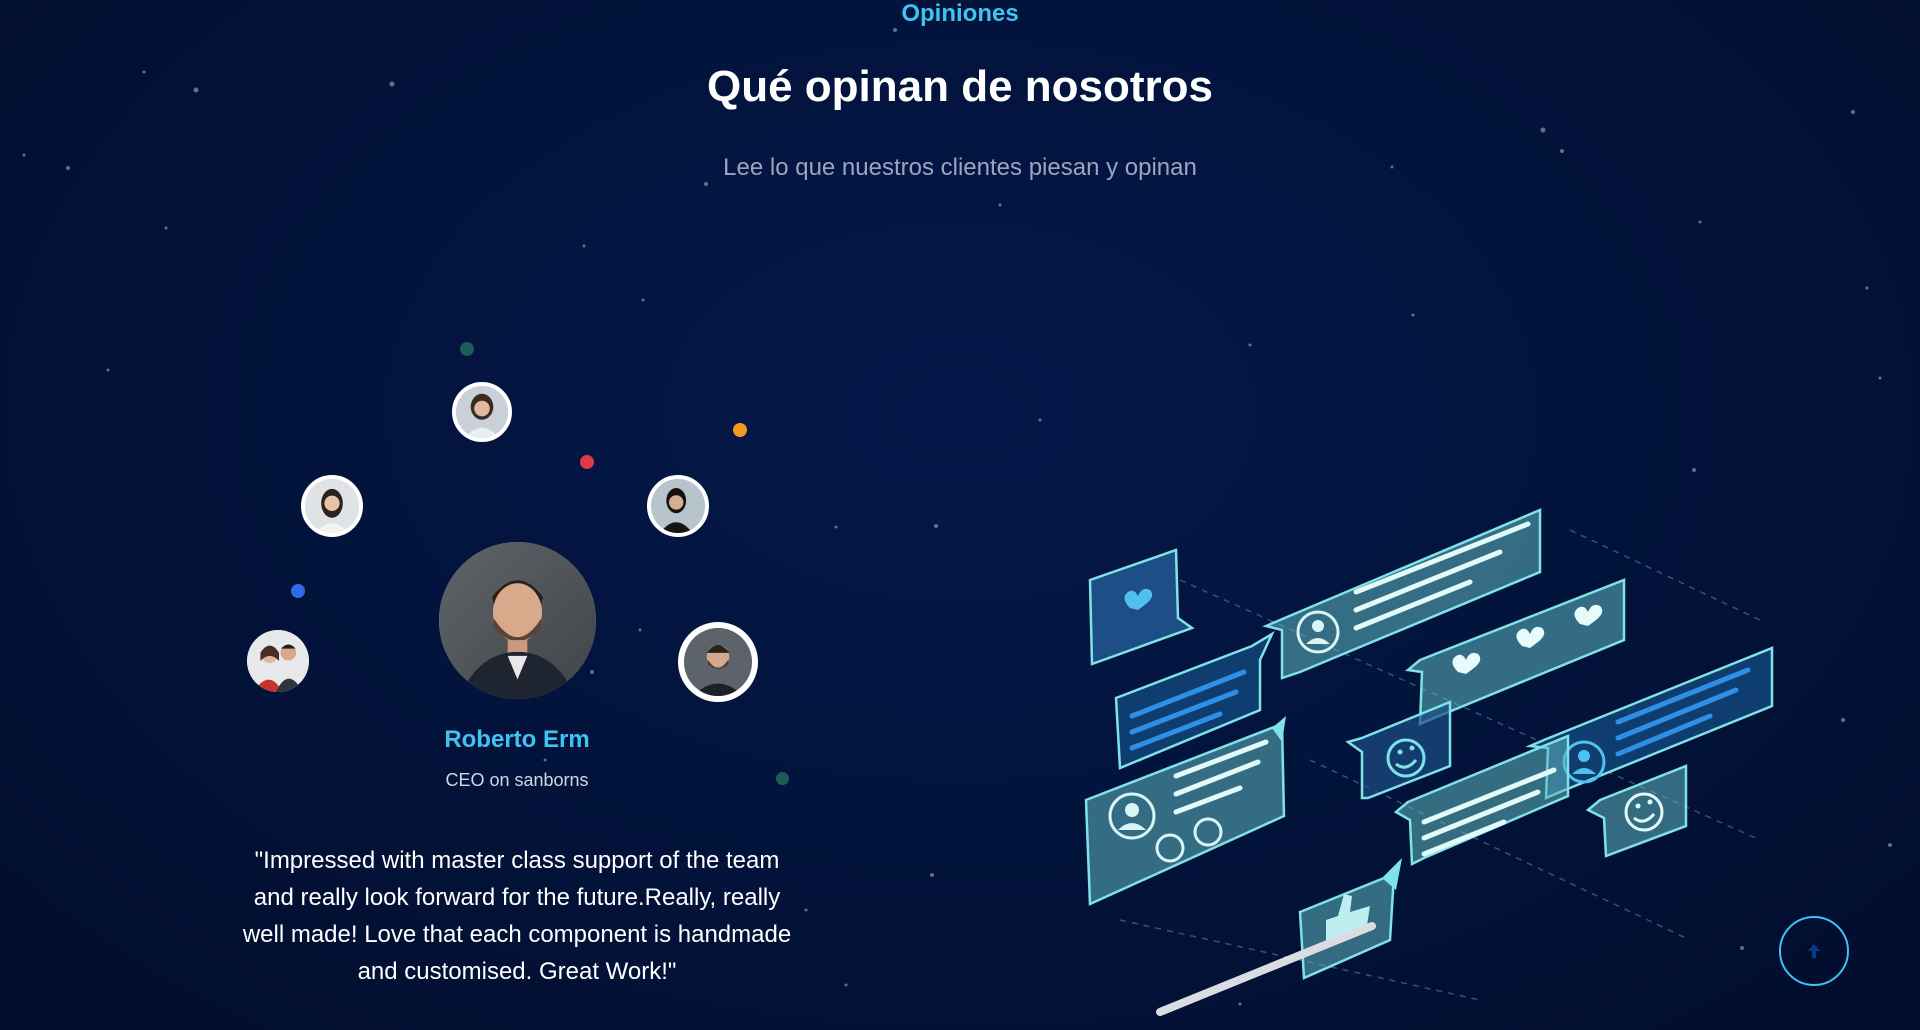  What do you see at coordinates (298, 591) in the screenshot?
I see `decor-dot-blue` at bounding box center [298, 591].